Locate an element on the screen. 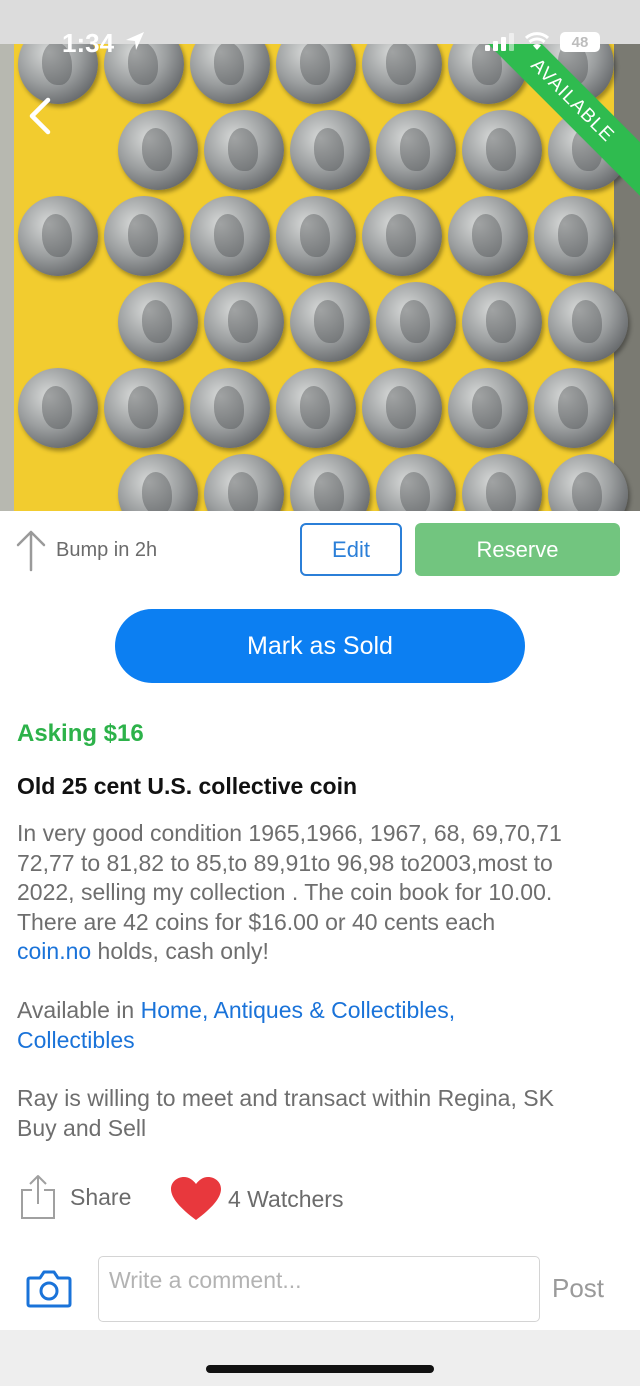  available-badge: AVAILABLE is located at coordinates (553, 125).